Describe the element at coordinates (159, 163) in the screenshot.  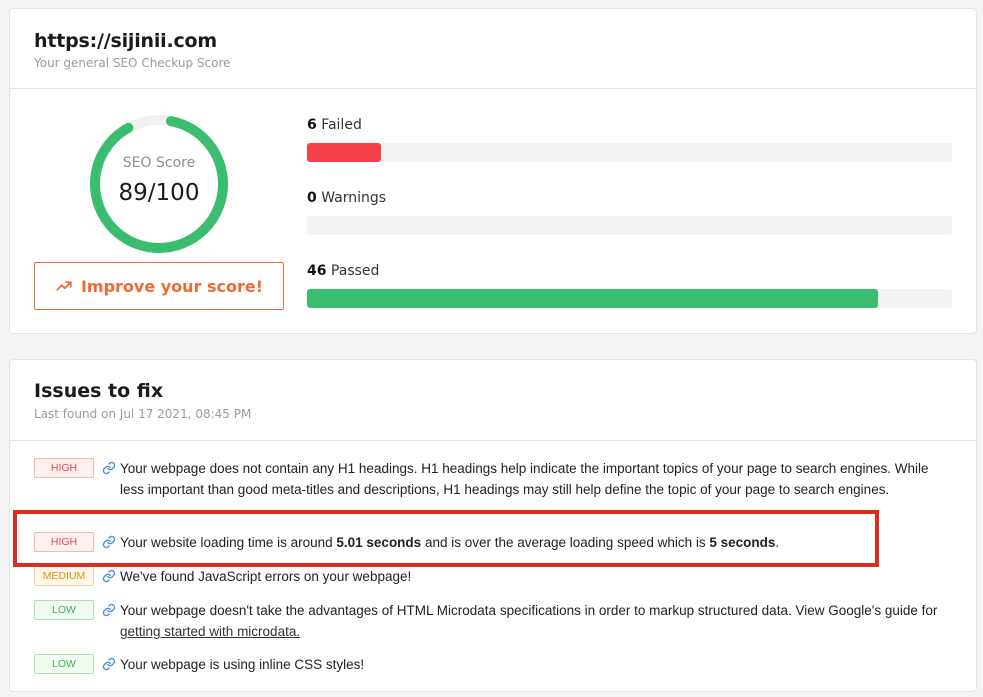
I see `gauge-label: SEO Score` at that location.